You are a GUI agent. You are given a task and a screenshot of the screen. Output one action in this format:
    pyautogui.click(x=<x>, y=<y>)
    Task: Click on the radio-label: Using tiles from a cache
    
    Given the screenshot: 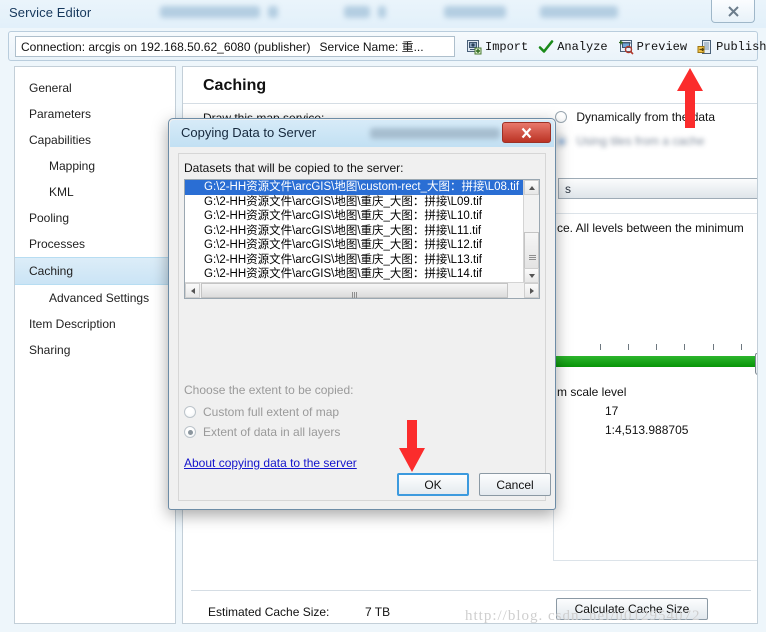 What is the action you would take?
    pyautogui.click(x=640, y=141)
    